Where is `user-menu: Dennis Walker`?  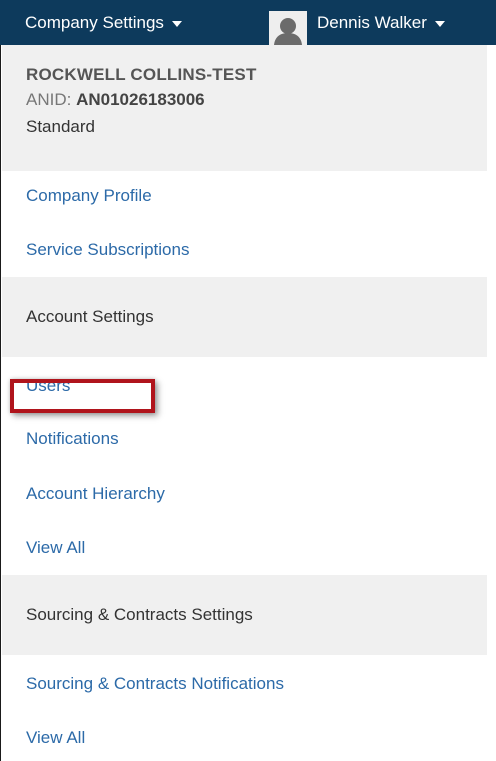 user-menu: Dennis Walker is located at coordinates (381, 22).